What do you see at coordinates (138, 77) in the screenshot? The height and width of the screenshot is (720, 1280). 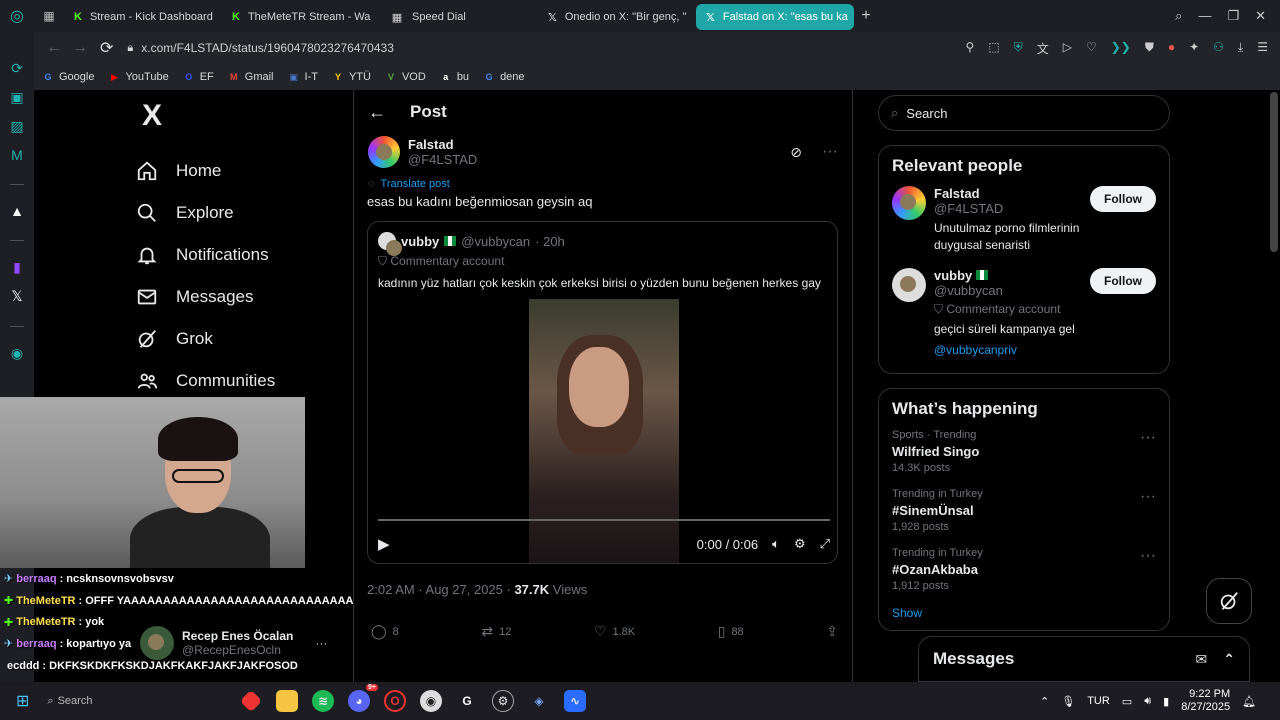 I see `bookmark-item: ▶ YouTube` at bounding box center [138, 77].